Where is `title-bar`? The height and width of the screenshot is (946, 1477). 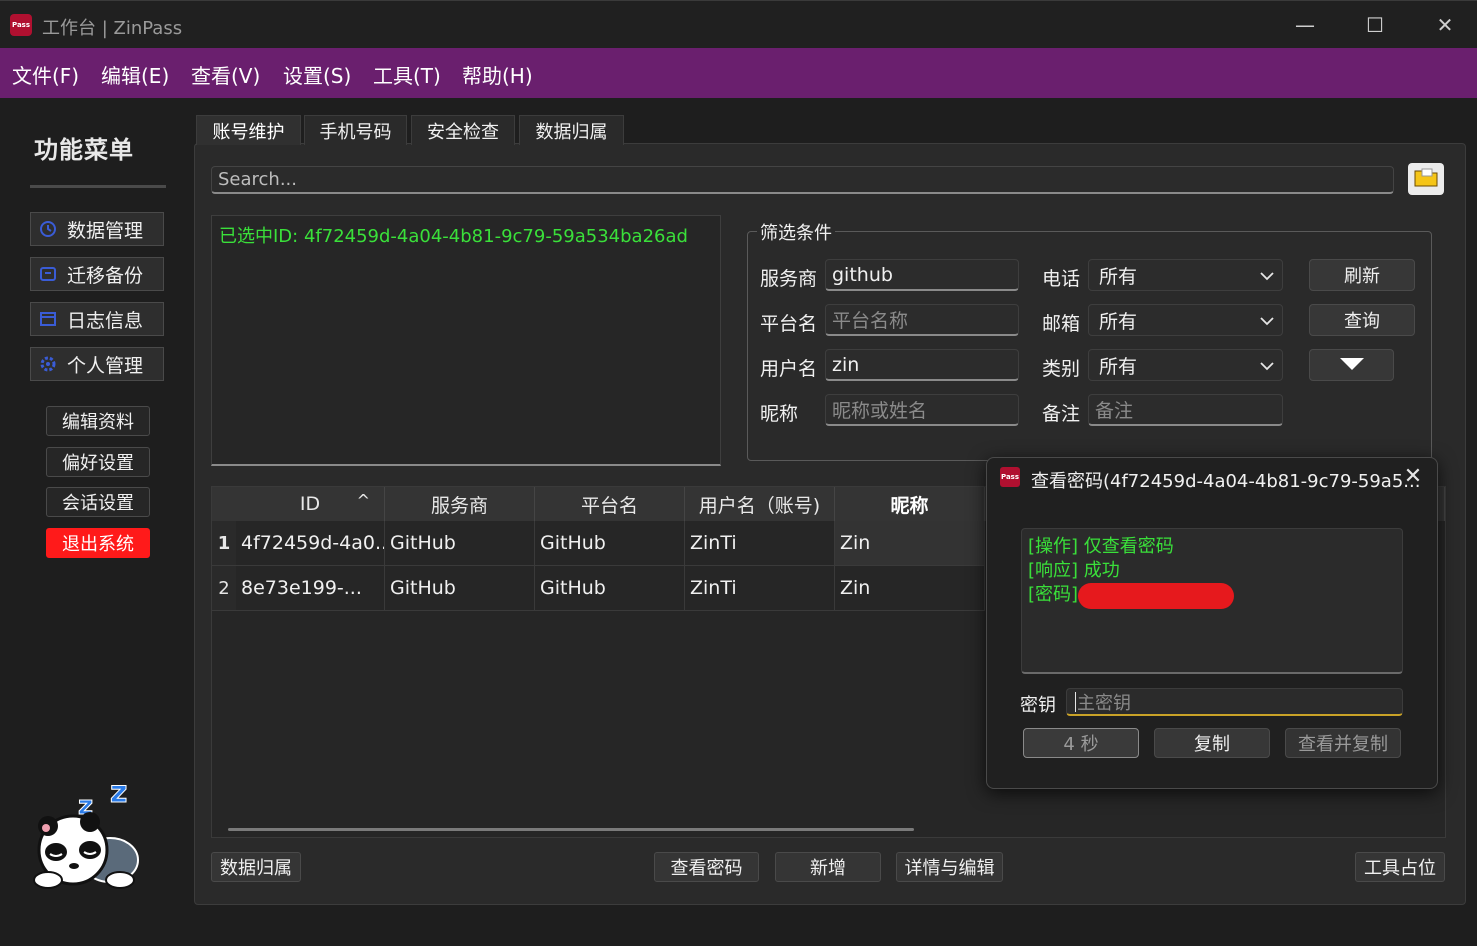
title-bar is located at coordinates (738, 24).